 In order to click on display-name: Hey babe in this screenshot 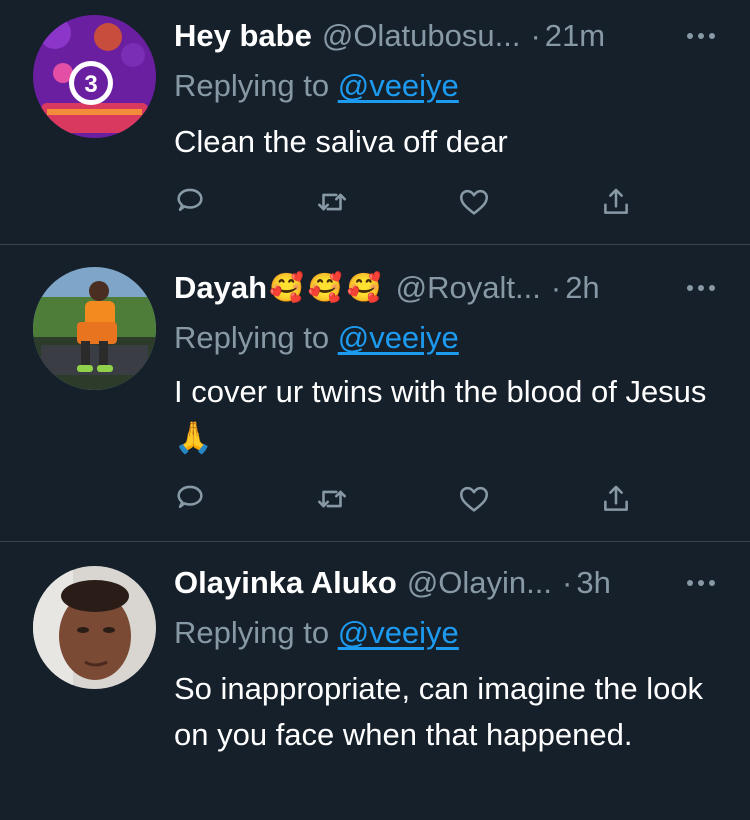, I will do `click(243, 36)`.